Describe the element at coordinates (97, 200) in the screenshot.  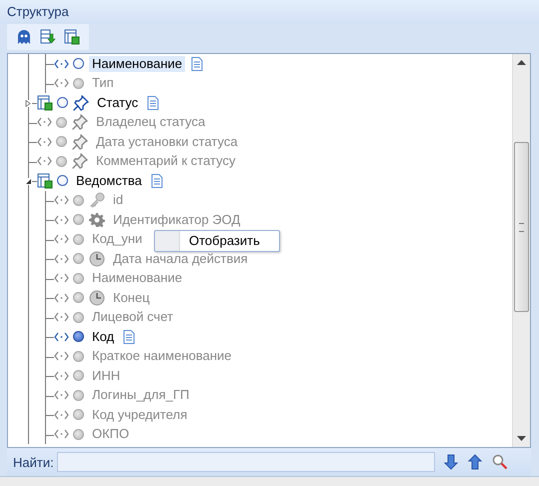
I see `key-icon` at that location.